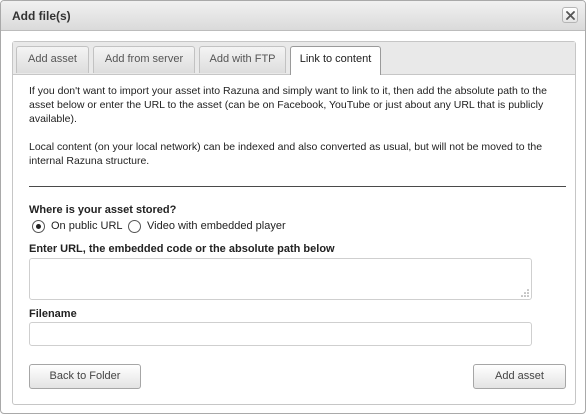 The width and height of the screenshot is (586, 414). I want to click on url-textarea, so click(280, 279).